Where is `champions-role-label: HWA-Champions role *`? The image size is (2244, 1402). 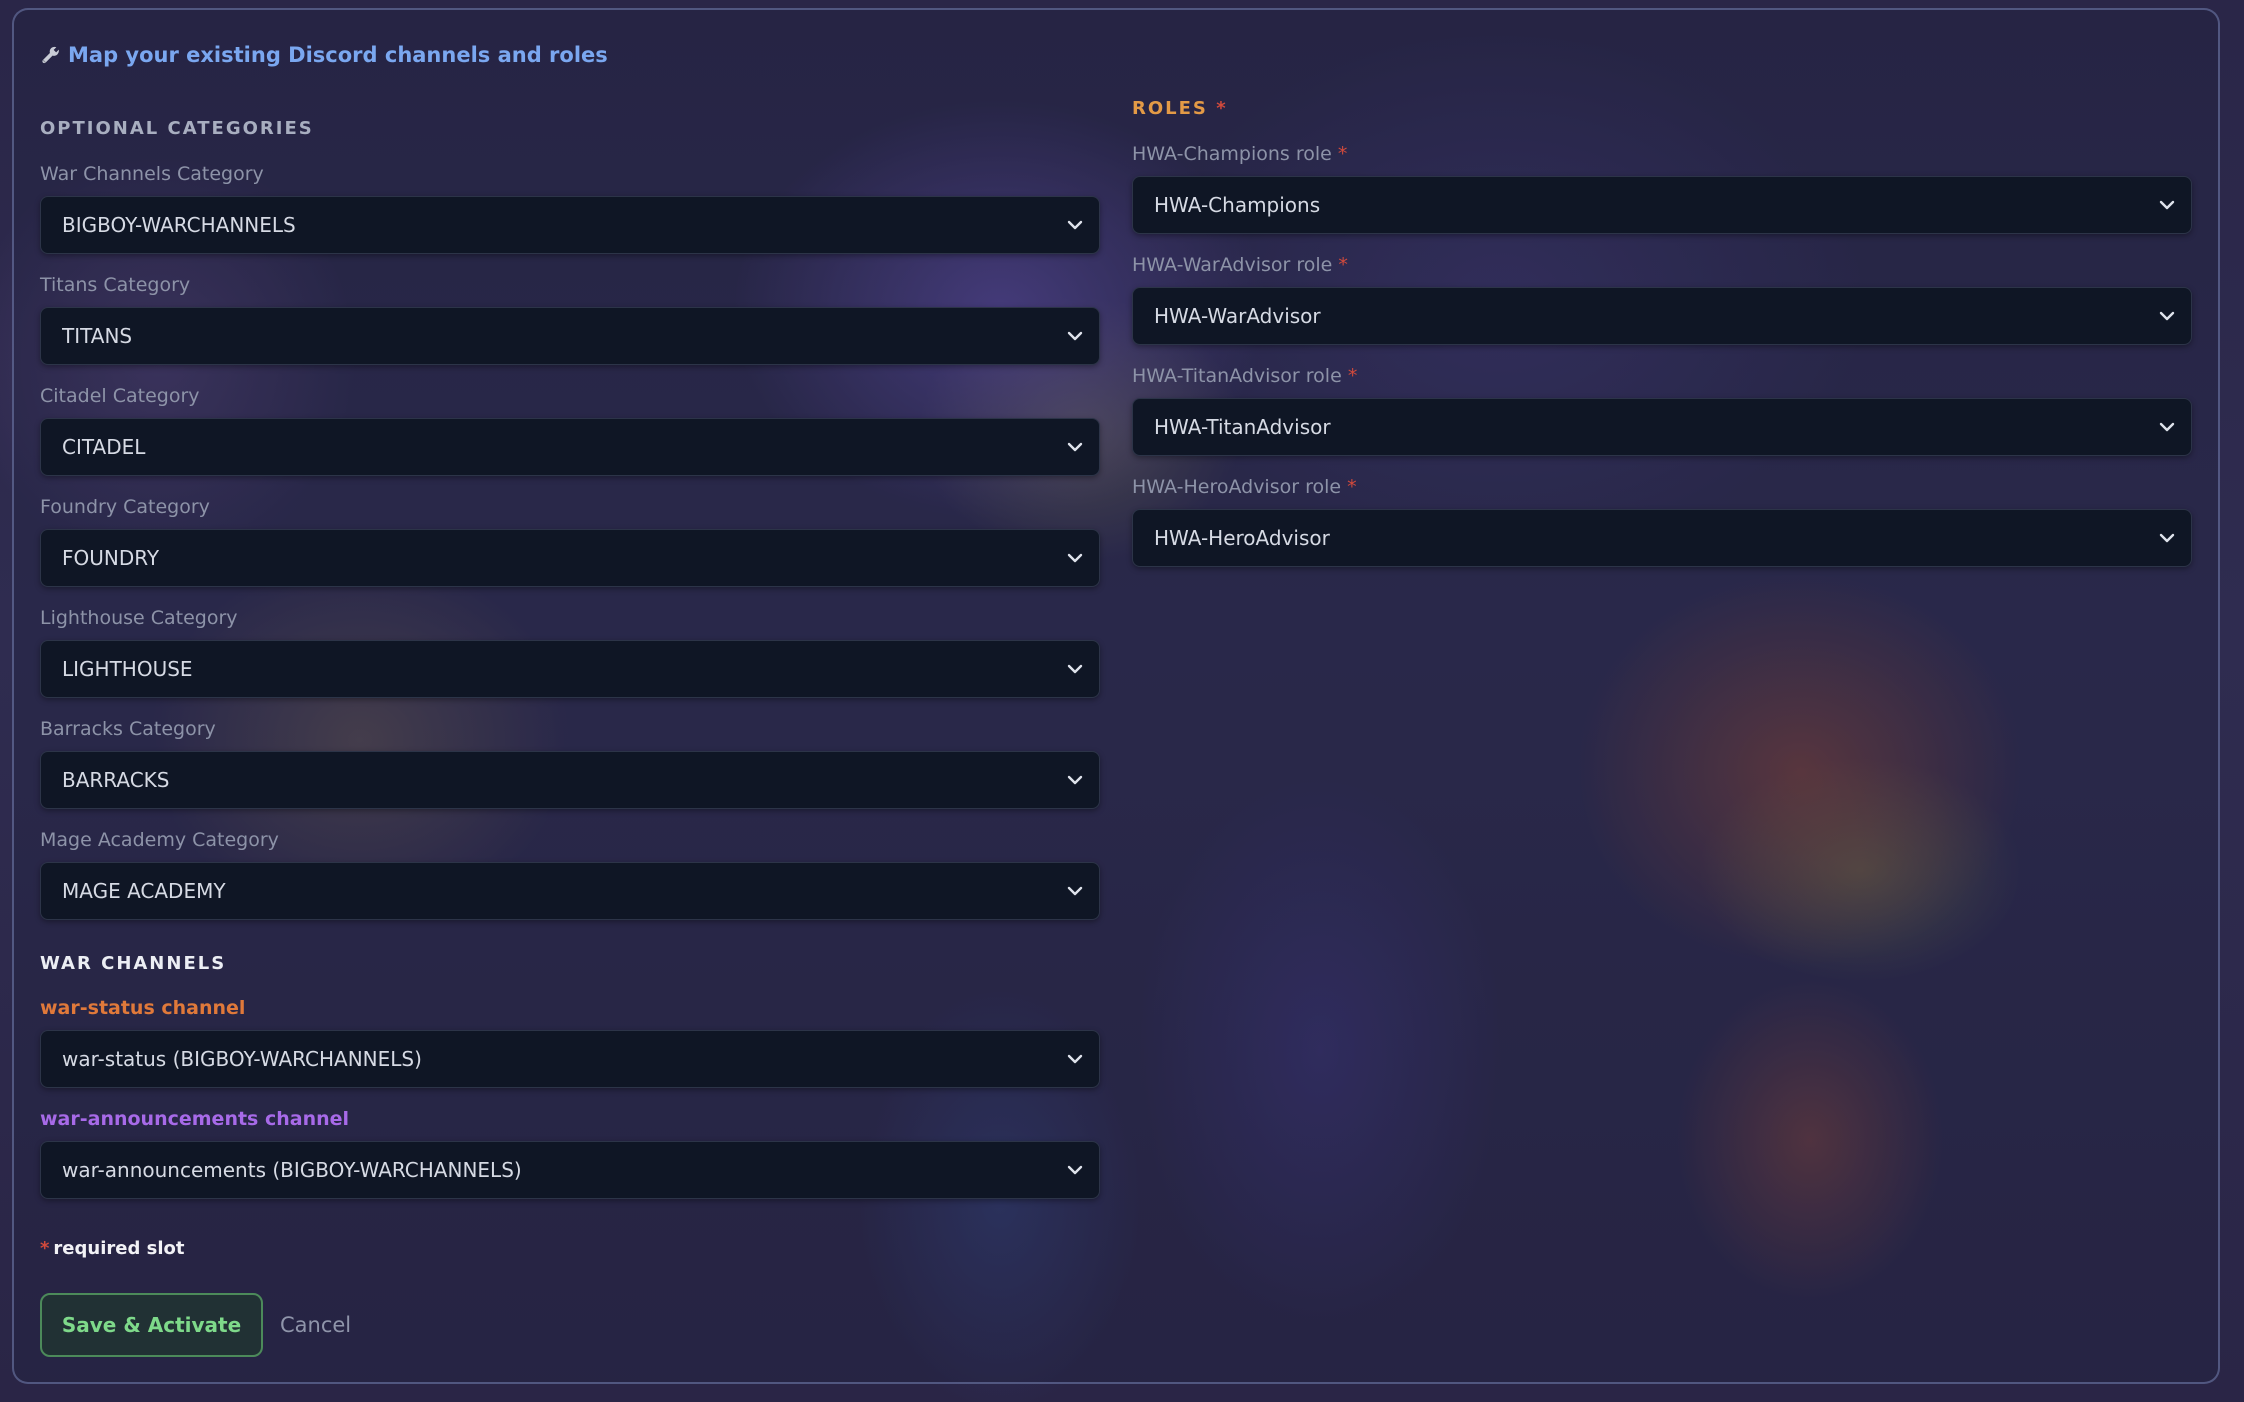 champions-role-label: HWA-Champions role * is located at coordinates (1239, 154).